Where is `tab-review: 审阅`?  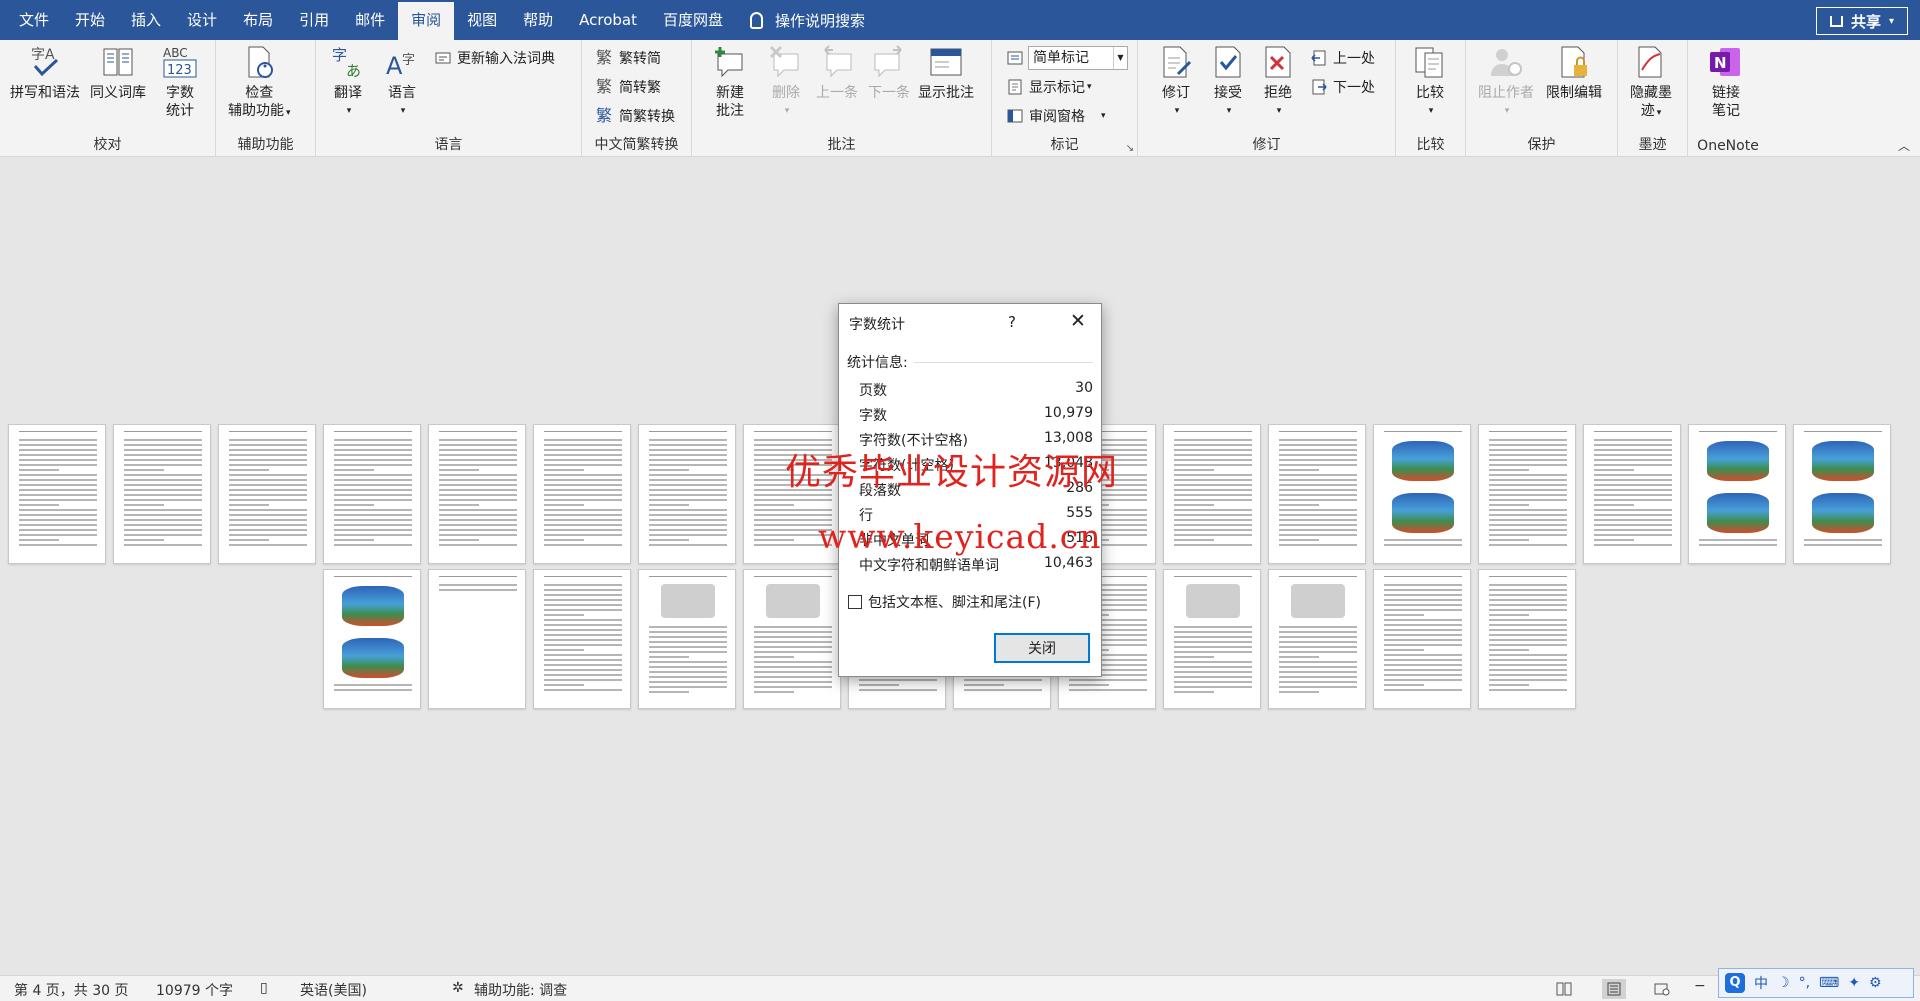
tab-review: 审阅 is located at coordinates (426, 21).